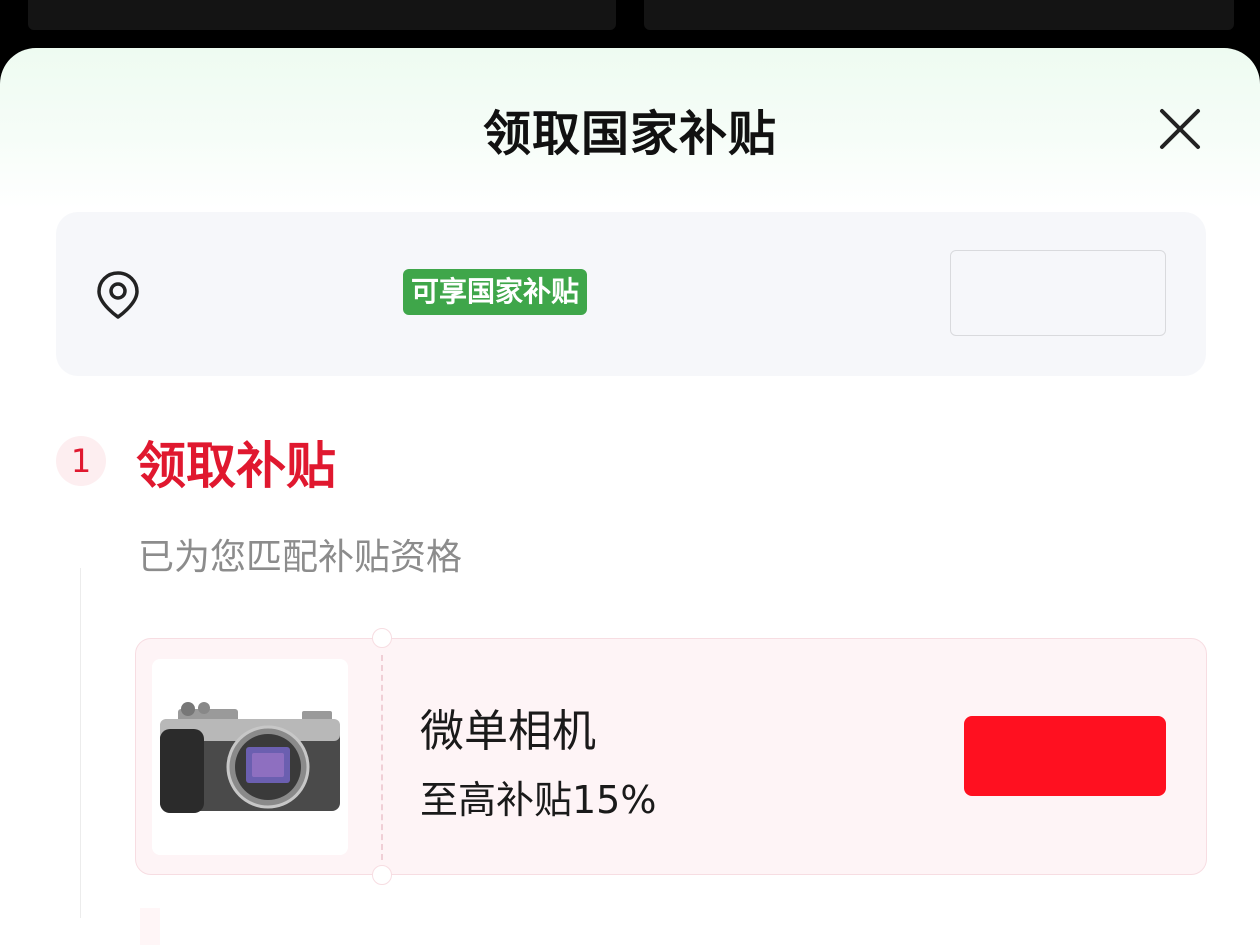 This screenshot has width=1260, height=945. Describe the element at coordinates (118, 295) in the screenshot. I see `location-pin-icon` at that location.